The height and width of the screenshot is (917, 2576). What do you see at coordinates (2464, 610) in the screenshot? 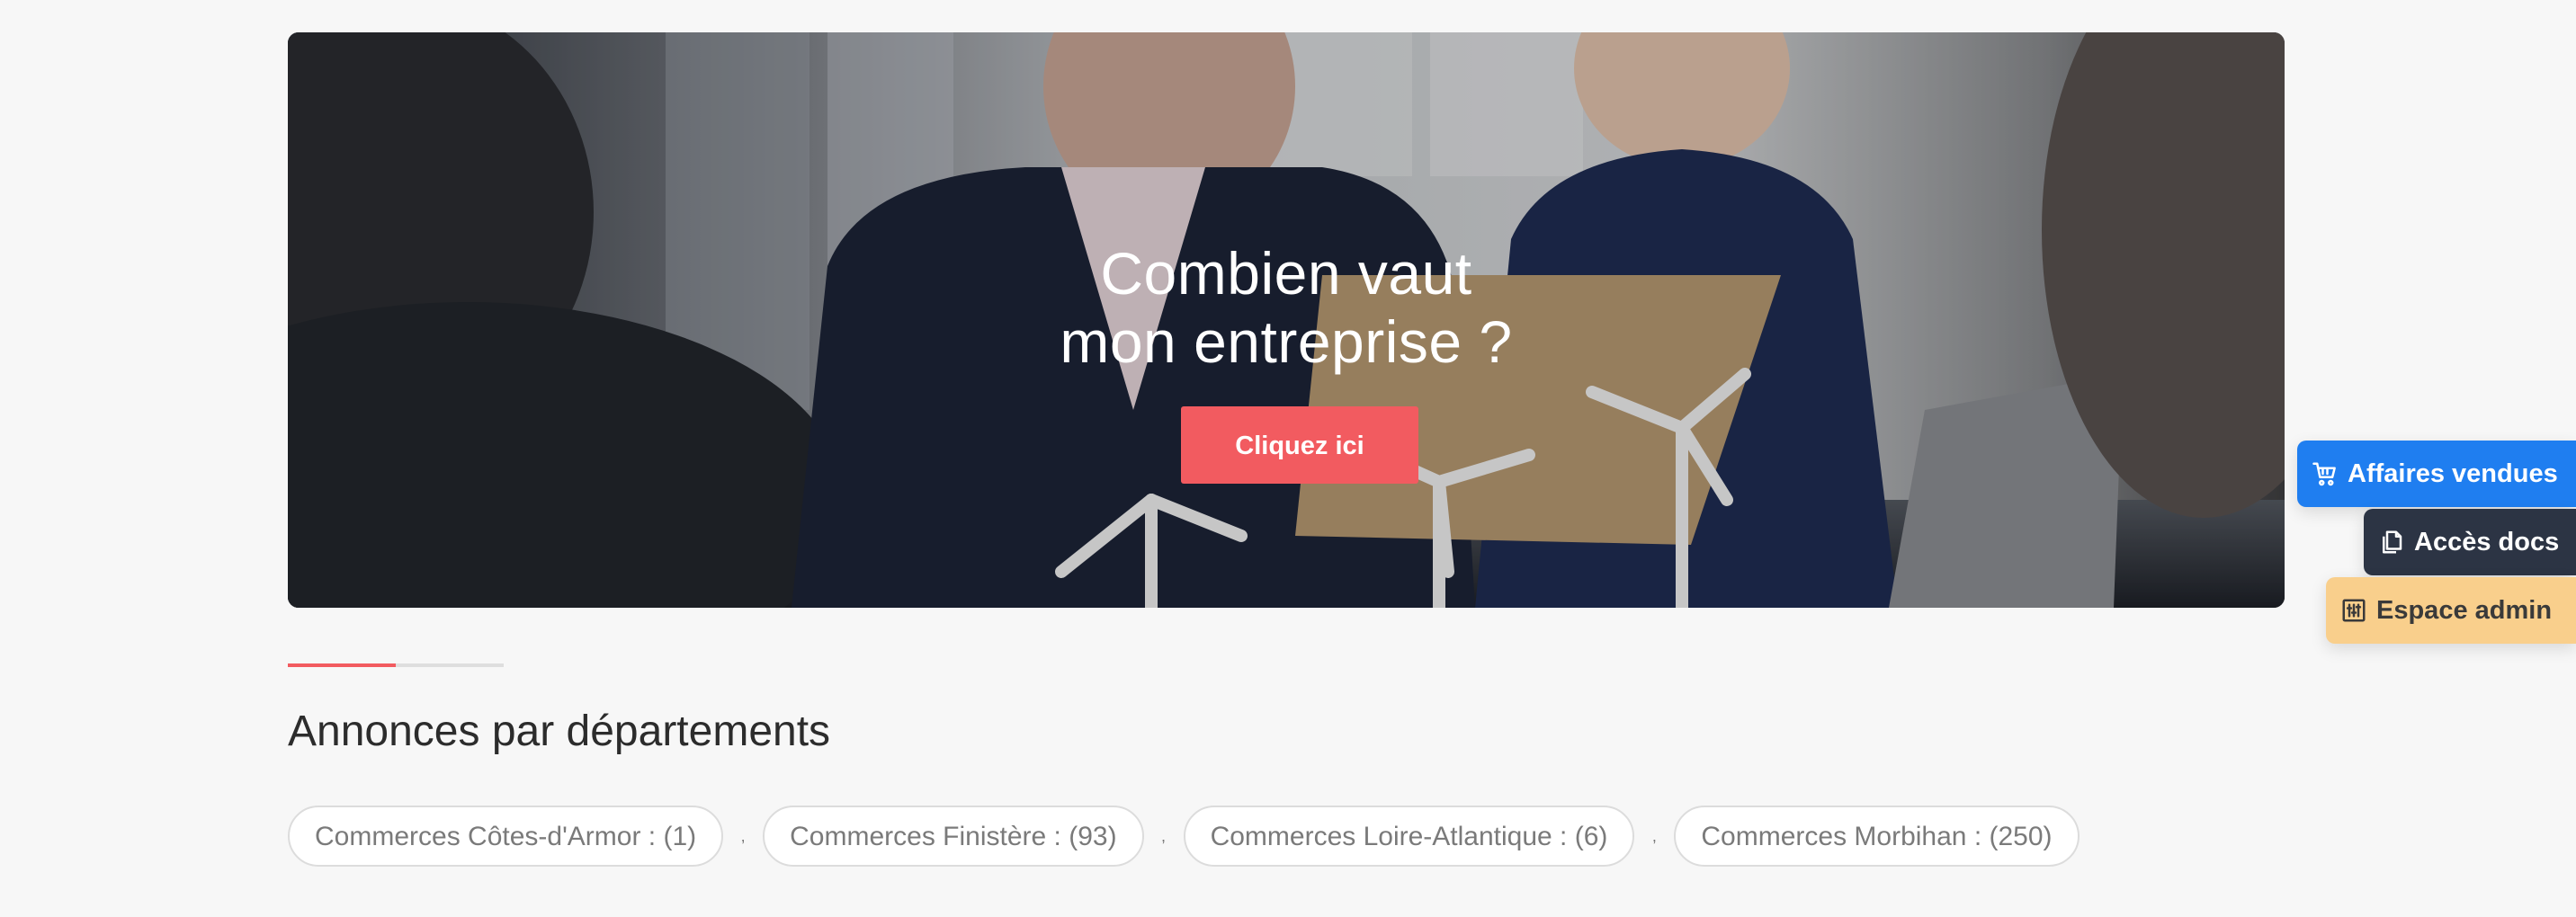
I see `espace-admin-label: Espace admin` at bounding box center [2464, 610].